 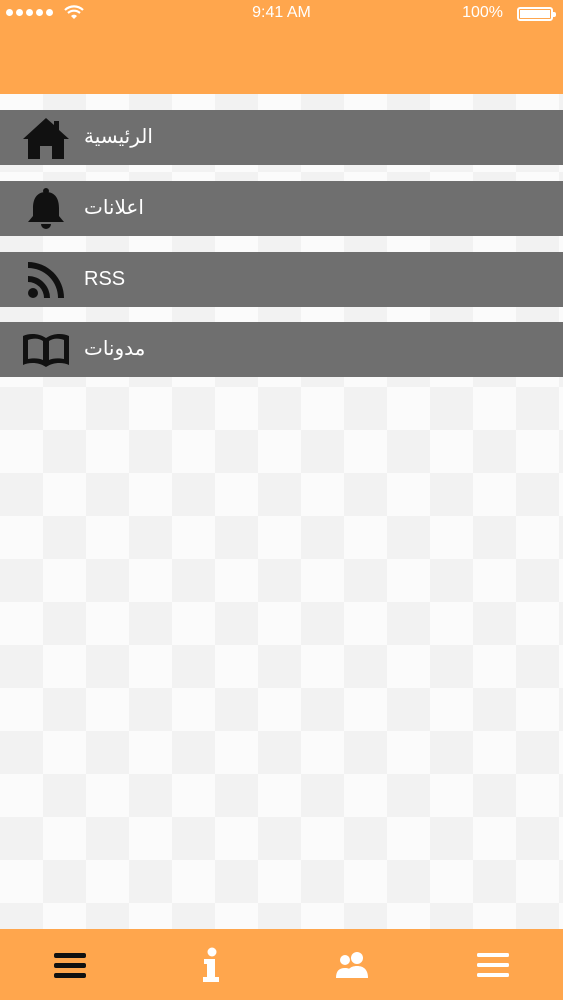 I want to click on tab-menu, so click(x=70, y=964).